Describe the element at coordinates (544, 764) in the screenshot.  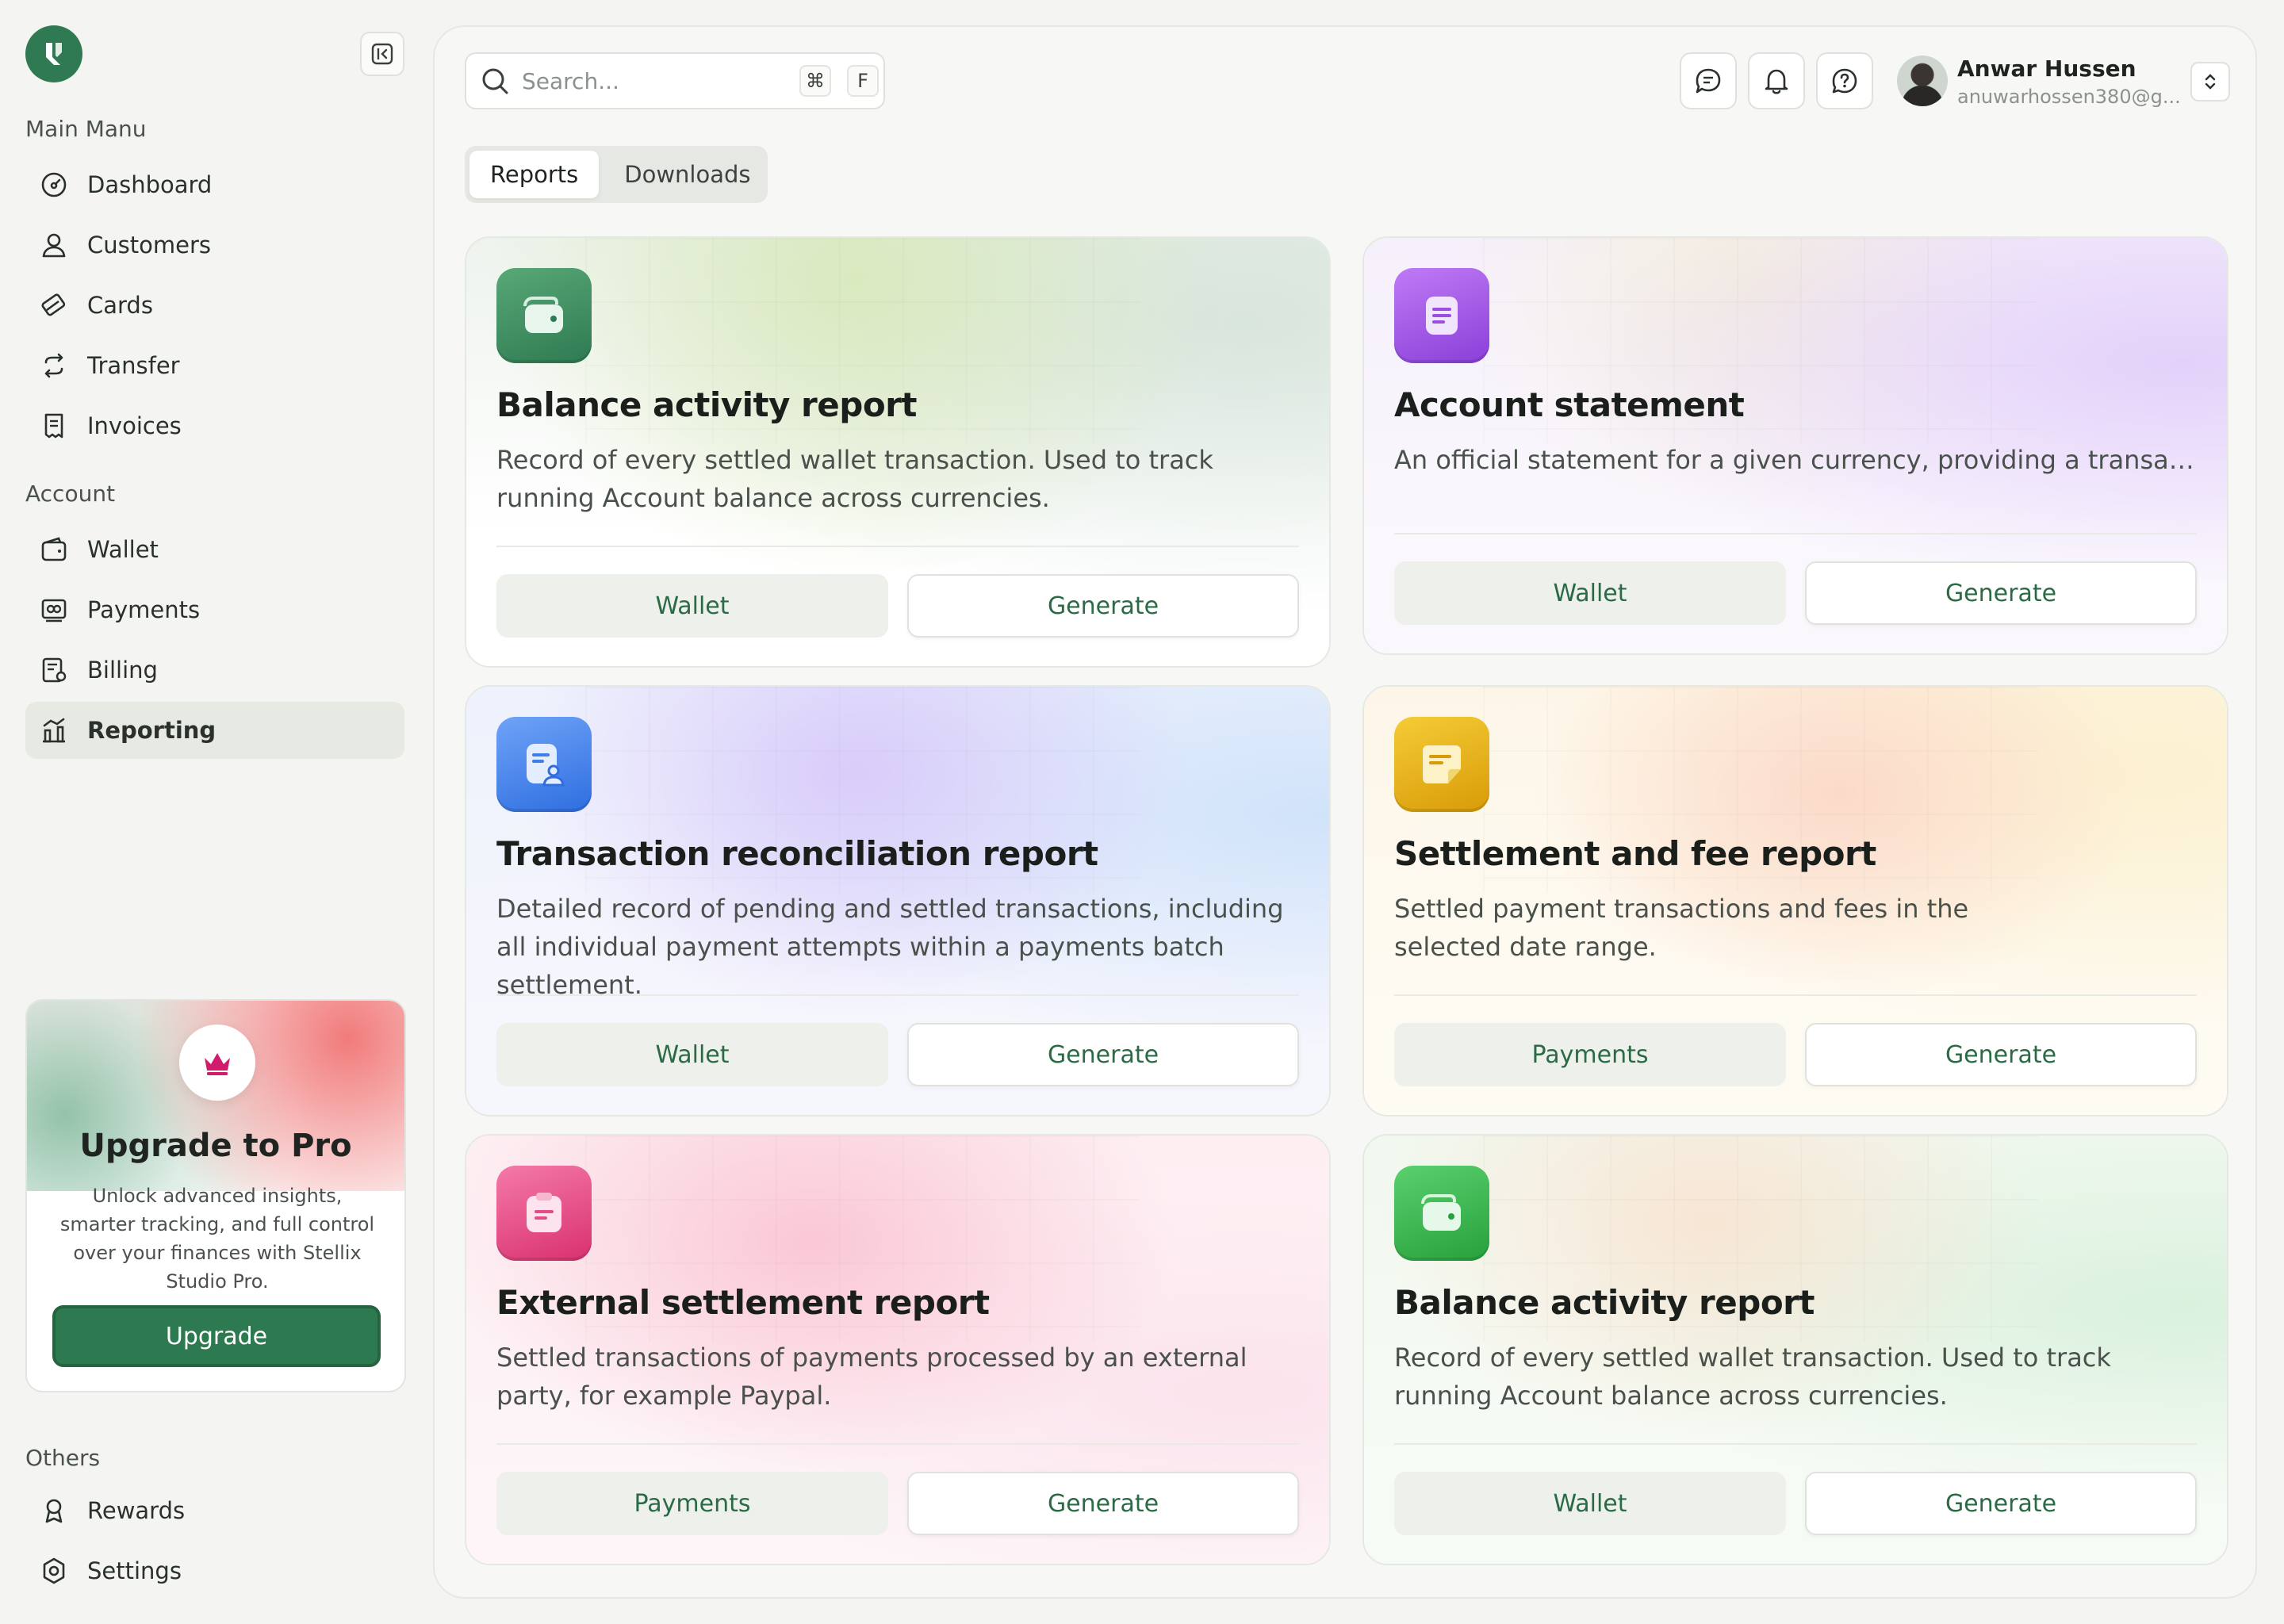
I see `user-document-icon` at that location.